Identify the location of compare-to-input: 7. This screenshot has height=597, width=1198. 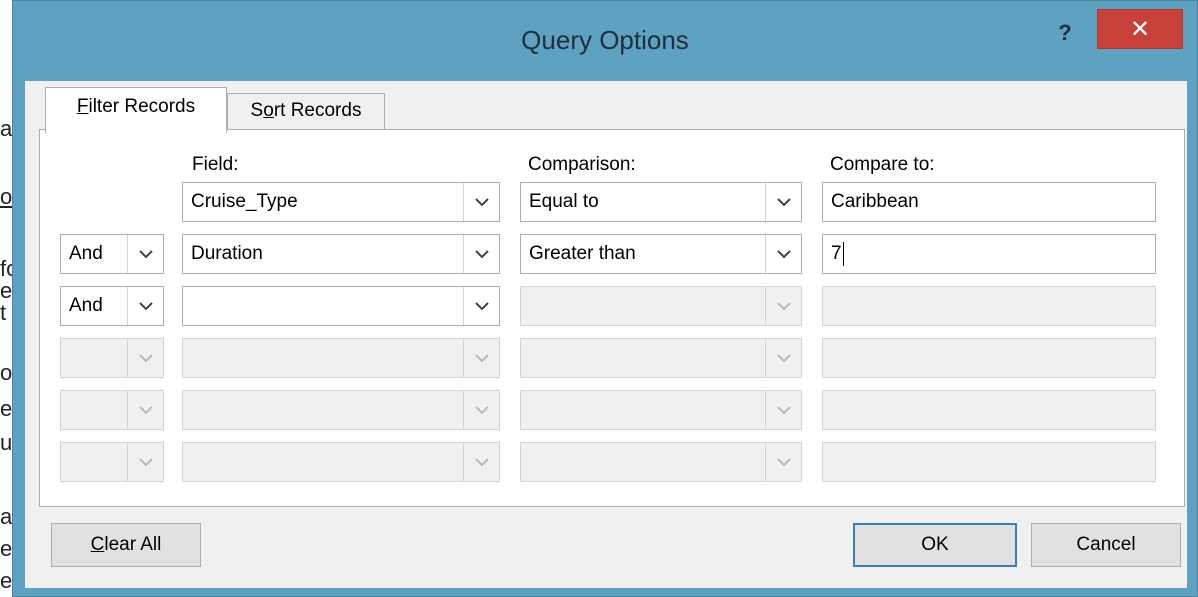
(989, 254).